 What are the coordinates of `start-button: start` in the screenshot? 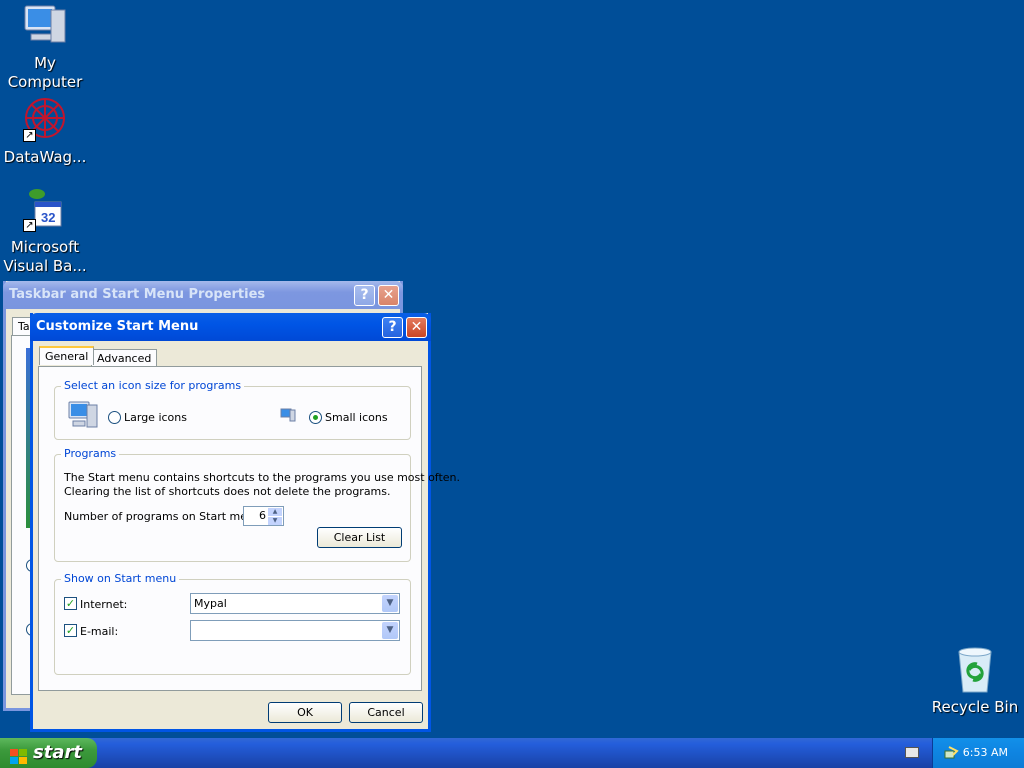 It's located at (48, 753).